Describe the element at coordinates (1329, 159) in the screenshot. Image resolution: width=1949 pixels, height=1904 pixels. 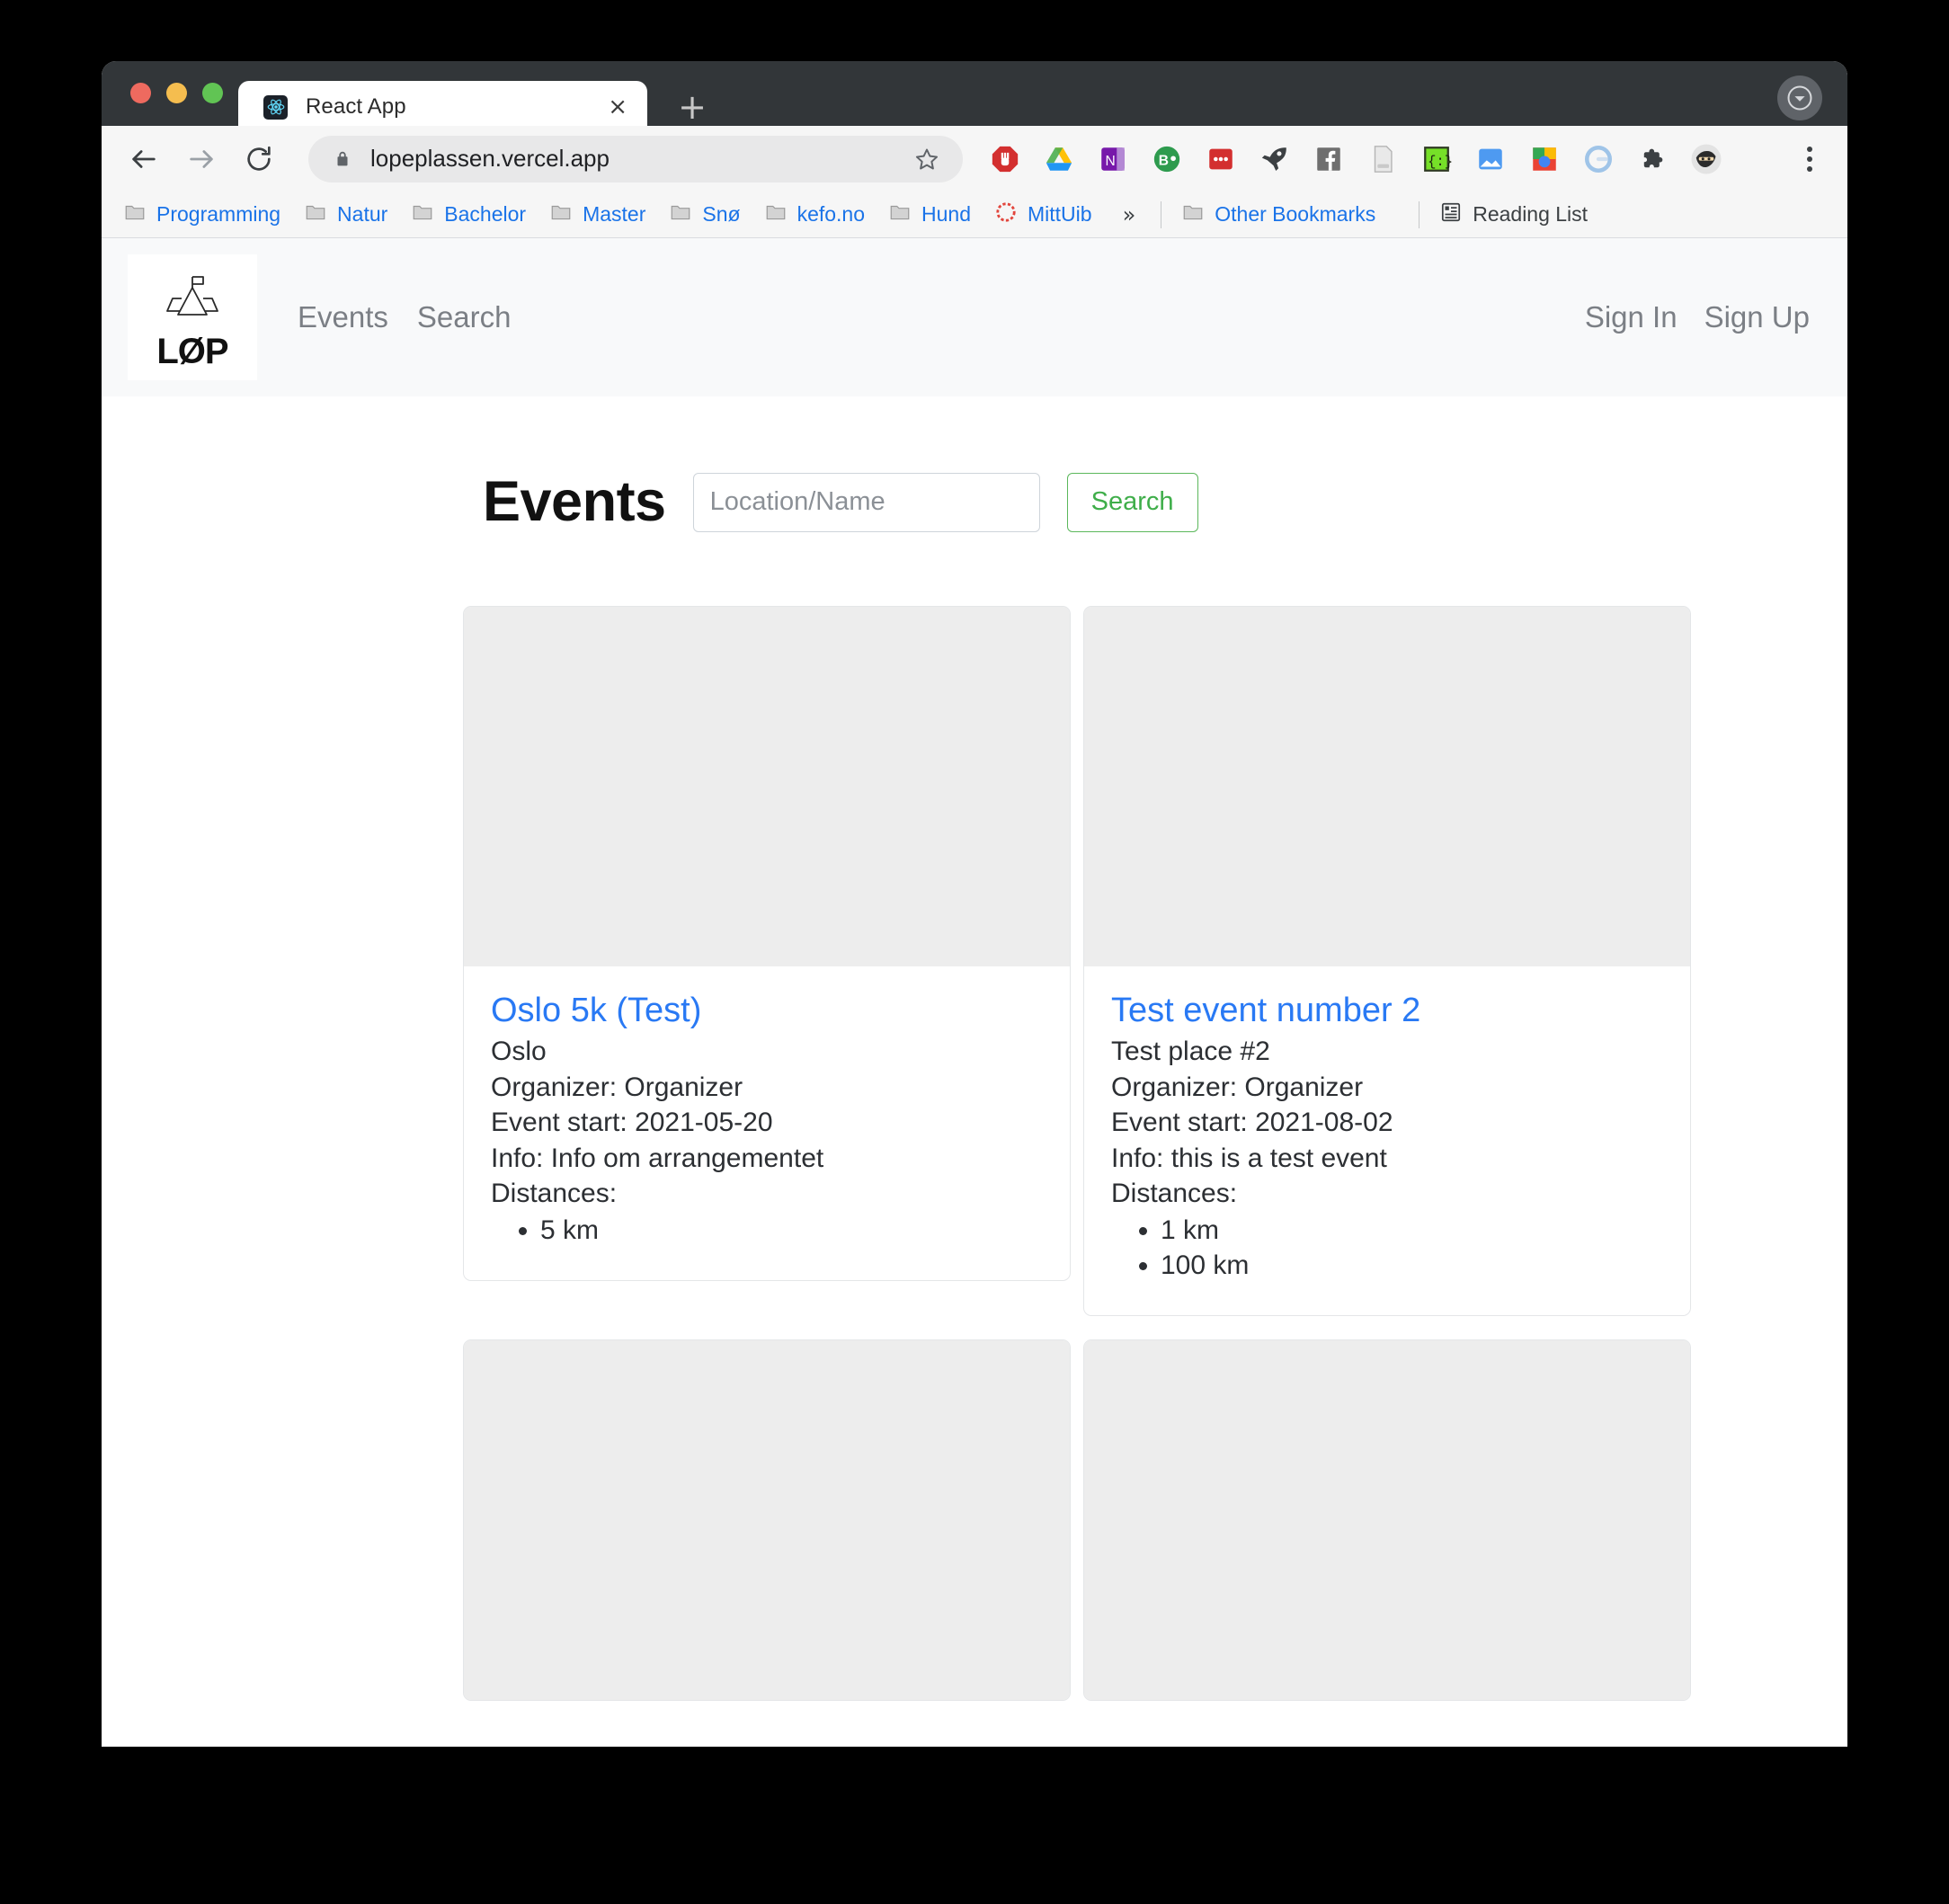
I see `facebook-icon` at that location.